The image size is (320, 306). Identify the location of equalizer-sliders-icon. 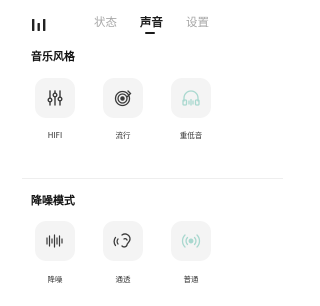
(55, 98).